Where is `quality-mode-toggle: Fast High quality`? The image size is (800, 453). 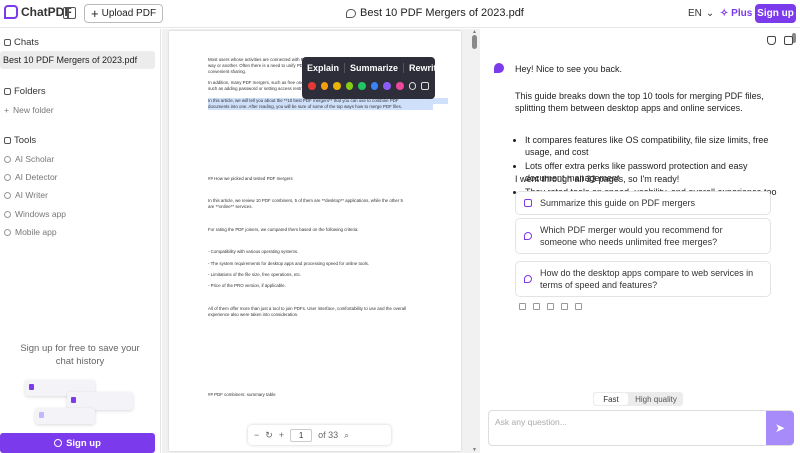
quality-mode-toggle: Fast High quality is located at coordinates (638, 399).